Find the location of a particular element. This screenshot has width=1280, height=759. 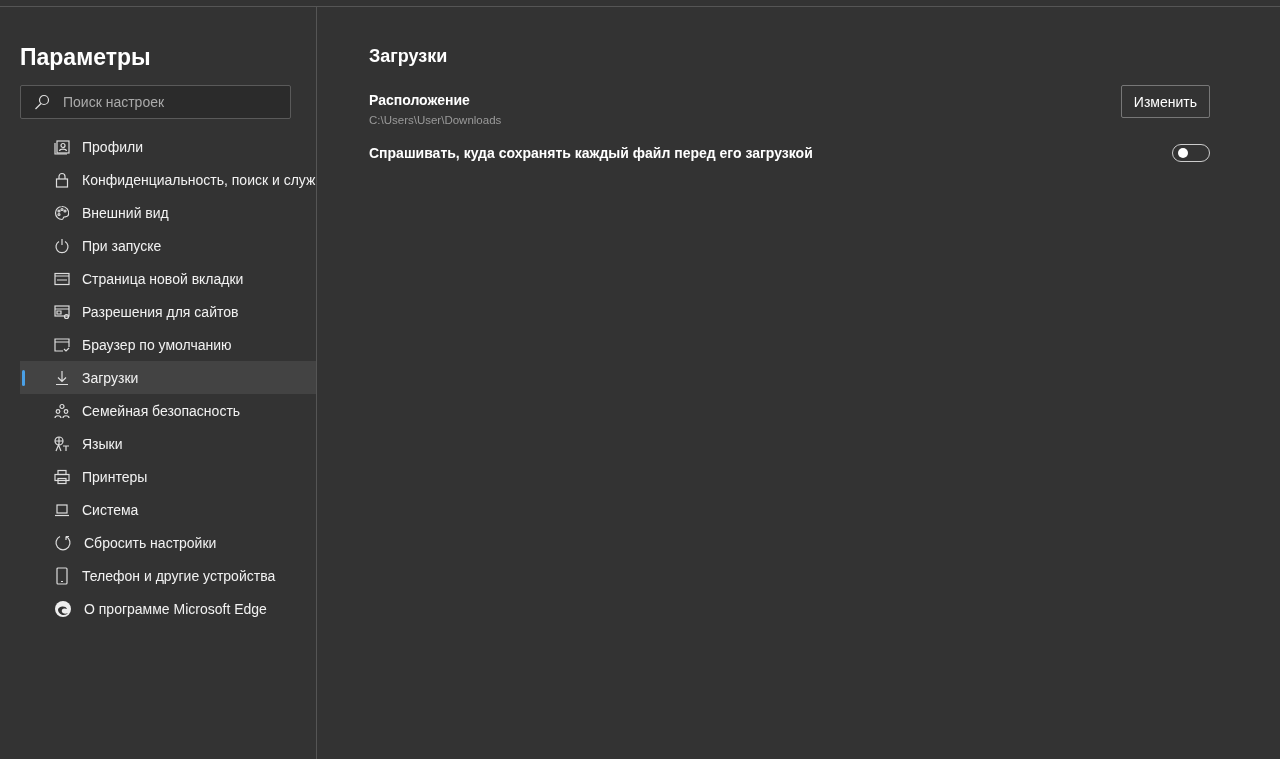

new-tab-page-icon is located at coordinates (62, 278).